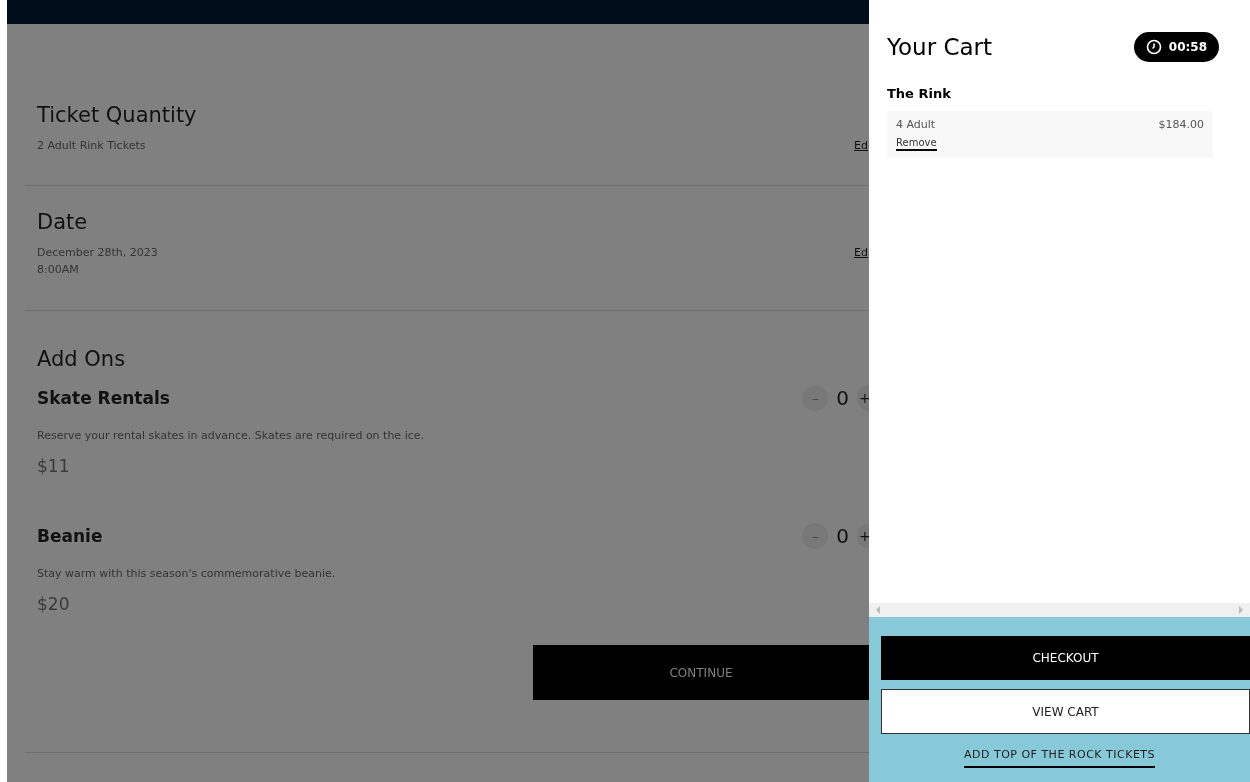  Describe the element at coordinates (117, 115) in the screenshot. I see `section-title: Ticket Quantity` at that location.